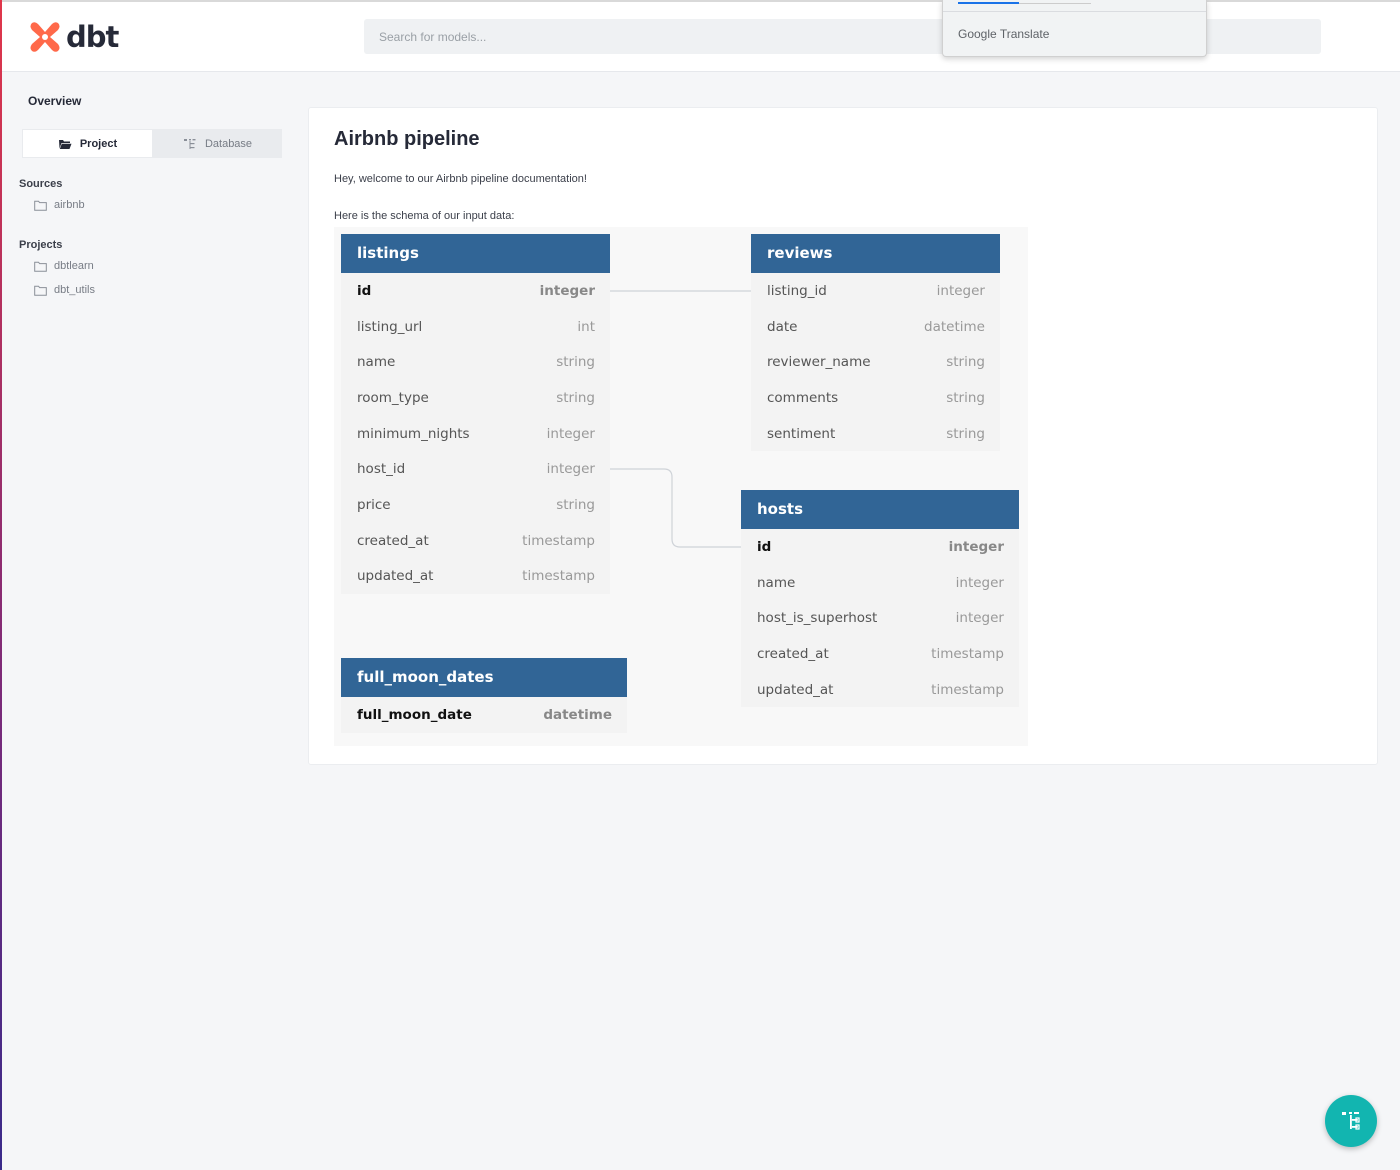 The width and height of the screenshot is (1400, 1170). I want to click on lineage-graph-icon, so click(1351, 1121).